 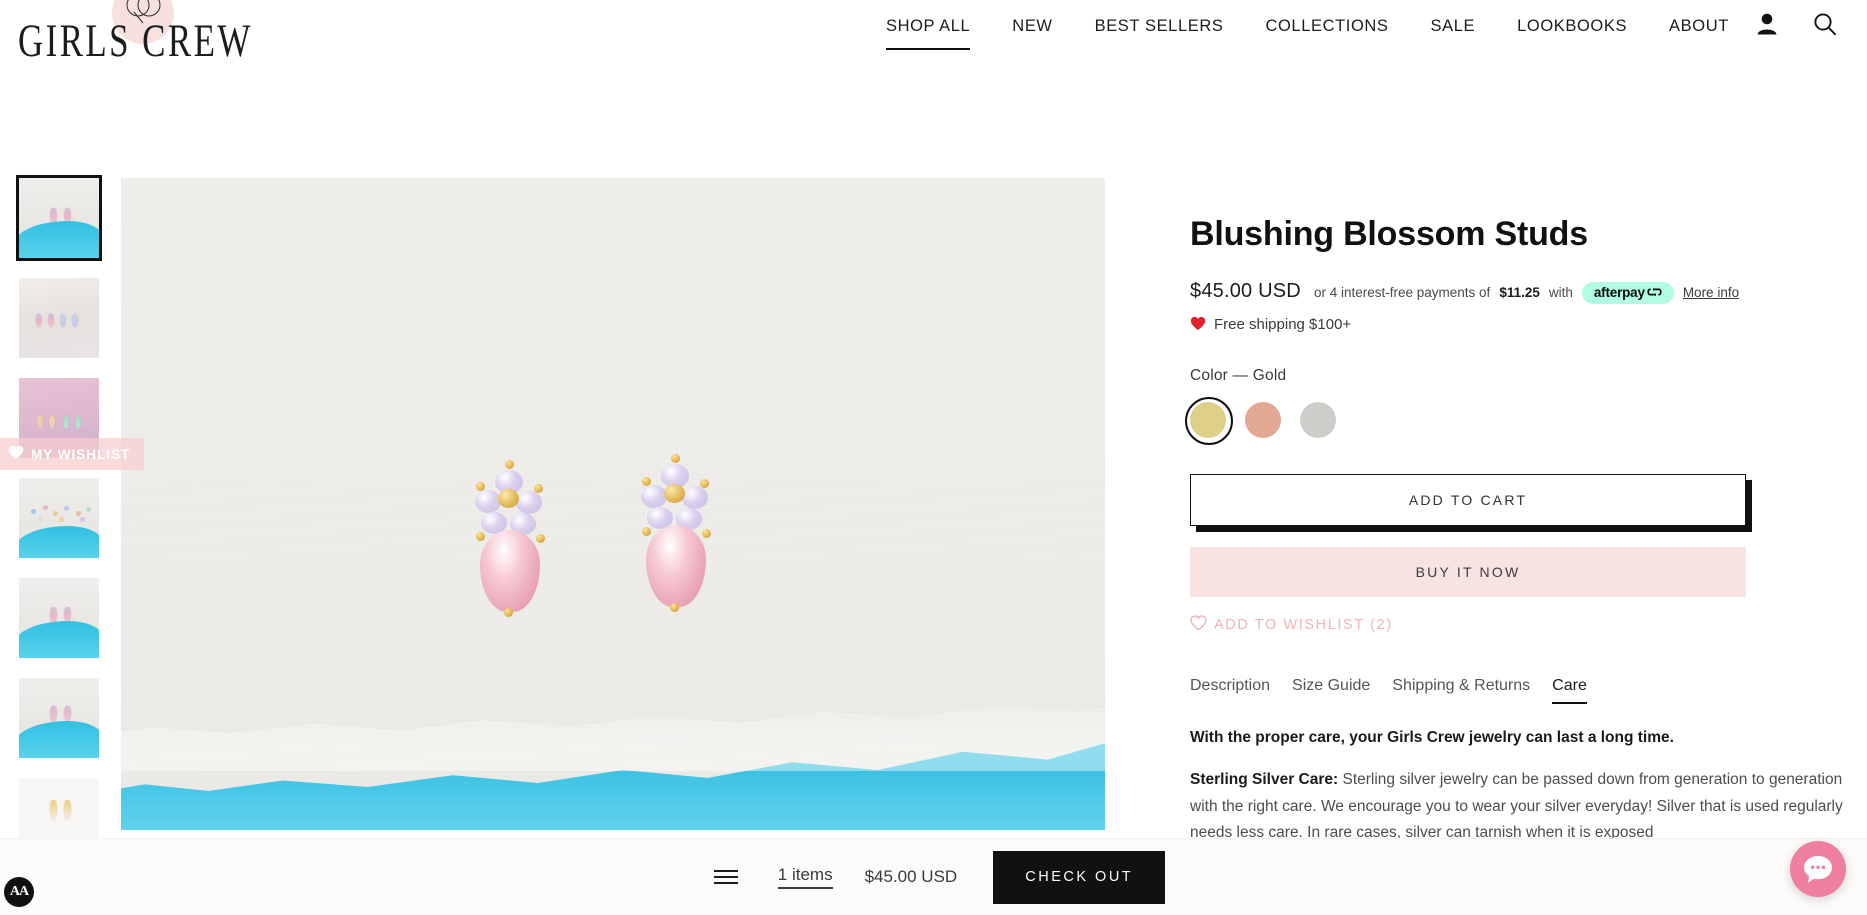 I want to click on tab-size-guide: Size Guide, so click(x=1331, y=690).